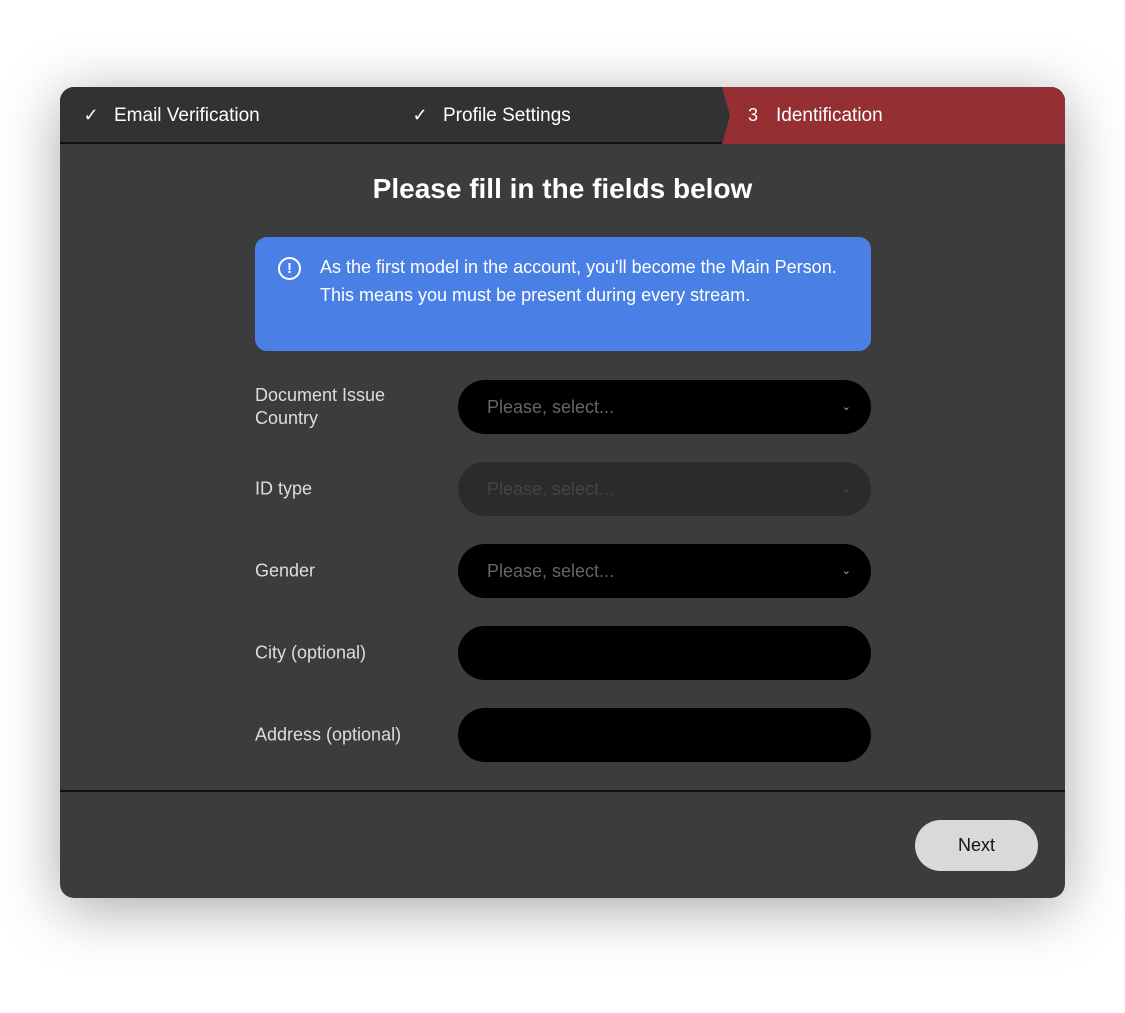  I want to click on step-number: 3, so click(752, 115).